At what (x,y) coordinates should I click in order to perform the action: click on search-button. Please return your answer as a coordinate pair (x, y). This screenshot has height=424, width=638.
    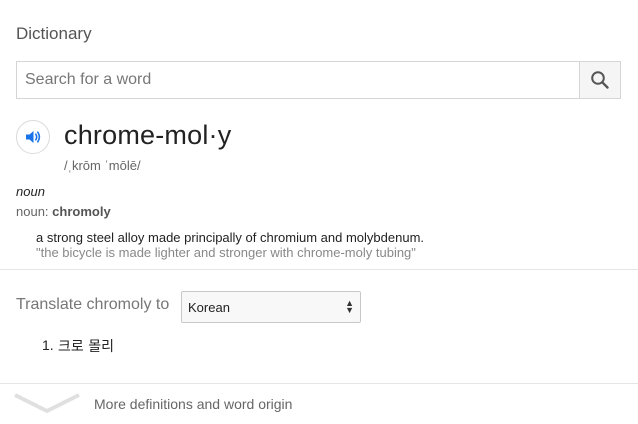
    Looking at the image, I should click on (599, 80).